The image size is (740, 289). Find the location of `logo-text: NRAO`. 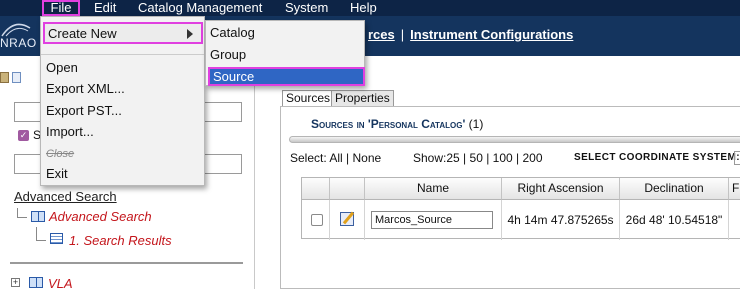

logo-text: NRAO is located at coordinates (18, 43).